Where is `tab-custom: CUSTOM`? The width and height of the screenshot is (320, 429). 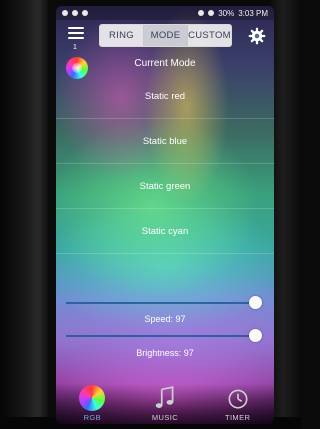 tab-custom: CUSTOM is located at coordinates (209, 35).